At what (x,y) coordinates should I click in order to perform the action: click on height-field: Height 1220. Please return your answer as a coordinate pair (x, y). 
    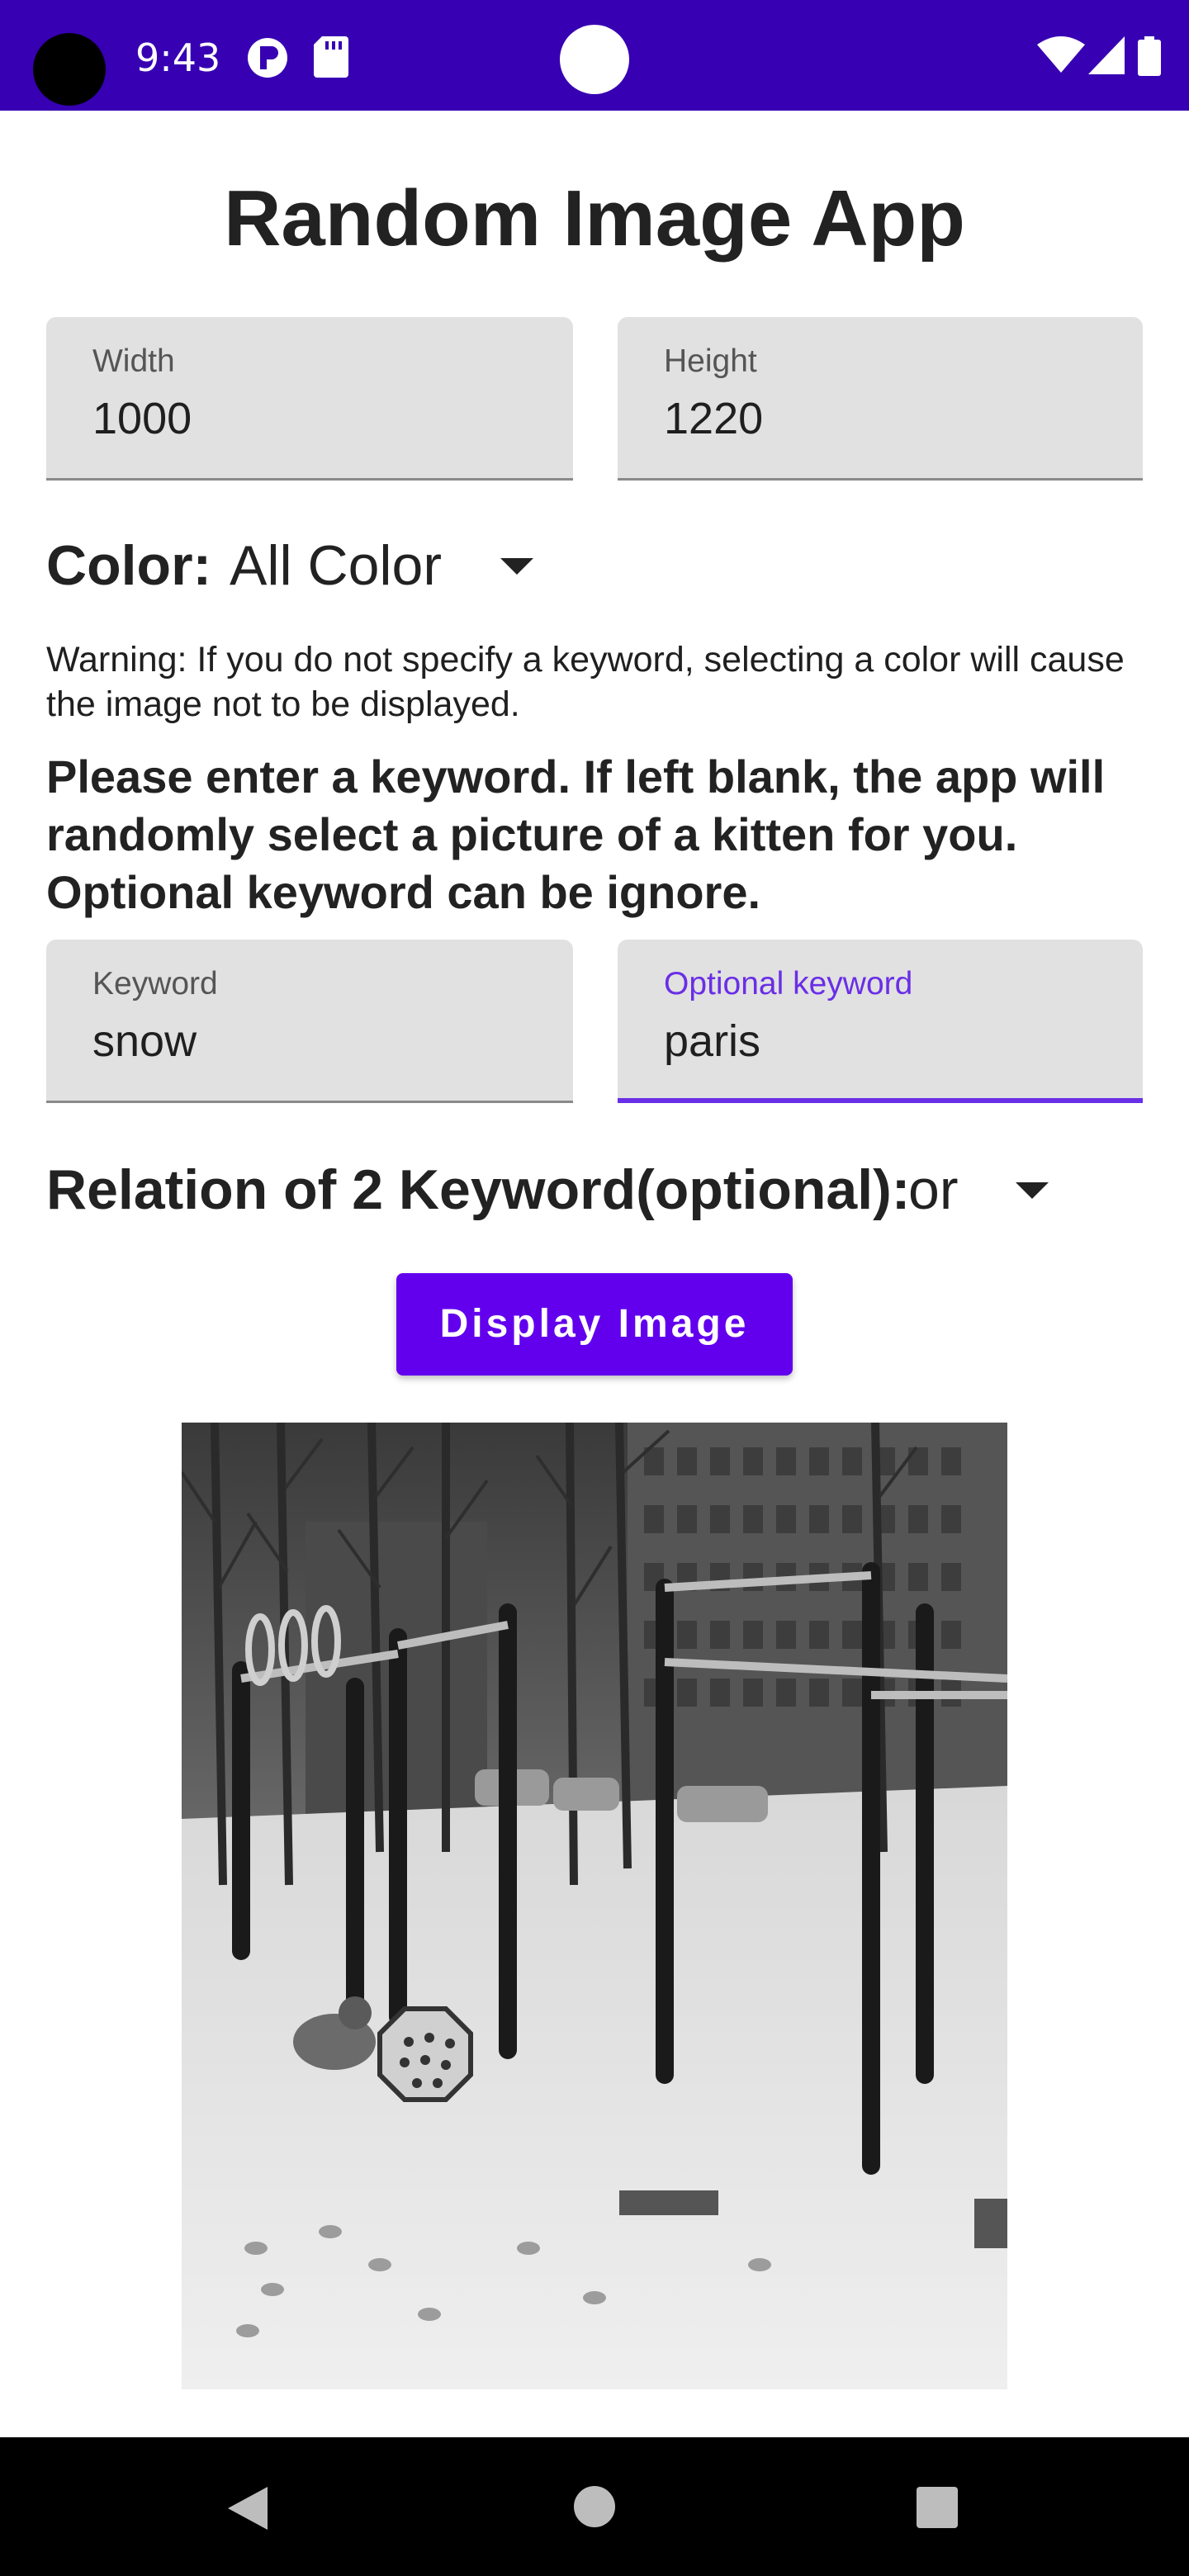
    Looking at the image, I should click on (880, 399).